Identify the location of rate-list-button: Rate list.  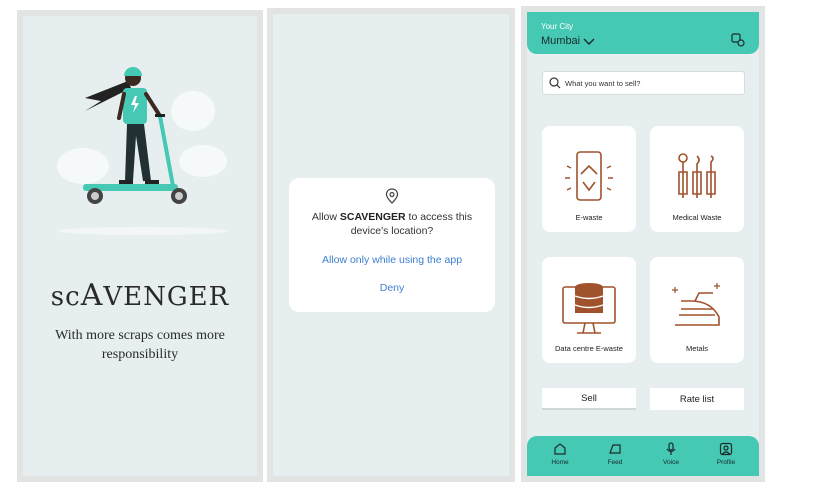
(697, 399).